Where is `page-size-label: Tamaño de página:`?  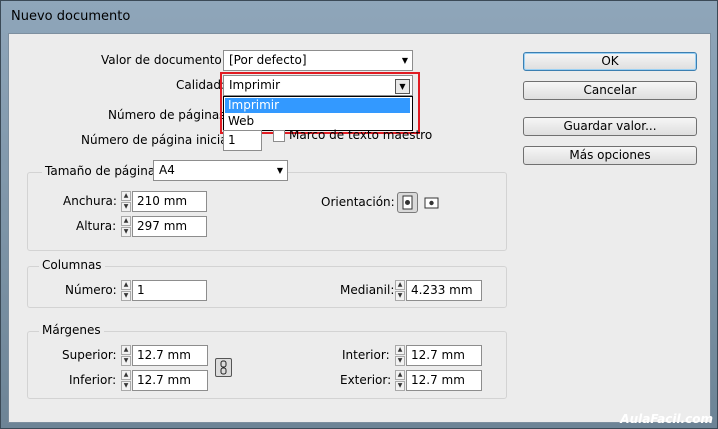 page-size-label: Tamaño de página: is located at coordinates (102, 171).